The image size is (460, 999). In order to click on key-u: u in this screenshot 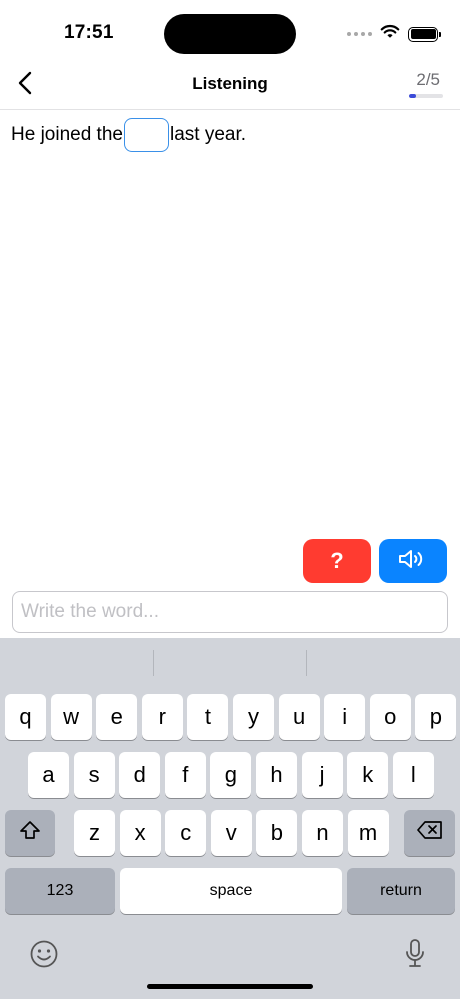, I will do `click(299, 717)`.